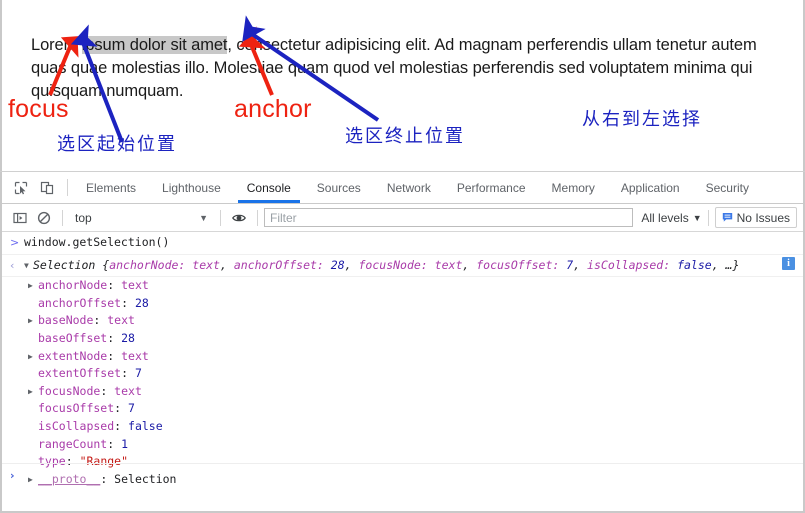  What do you see at coordinates (405, 136) in the screenshot?
I see `annotation-selection-end-label: 选区终止位置` at bounding box center [405, 136].